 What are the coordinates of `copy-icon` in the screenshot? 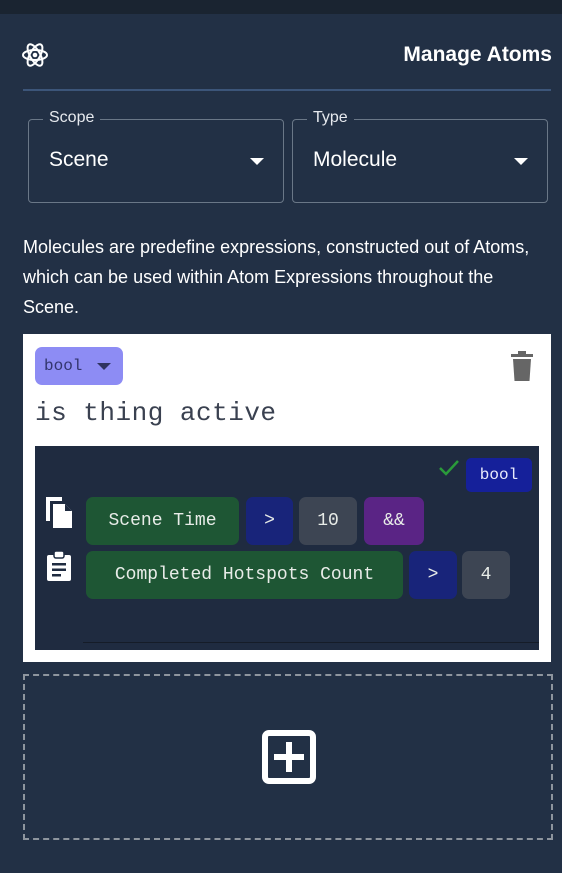 It's located at (59, 512).